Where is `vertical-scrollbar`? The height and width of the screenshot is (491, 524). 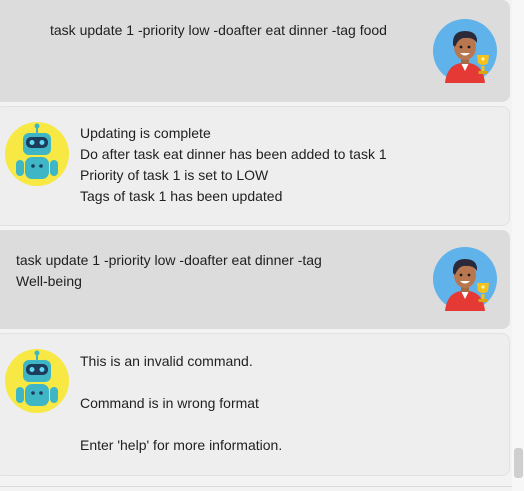 vertical-scrollbar is located at coordinates (518, 245).